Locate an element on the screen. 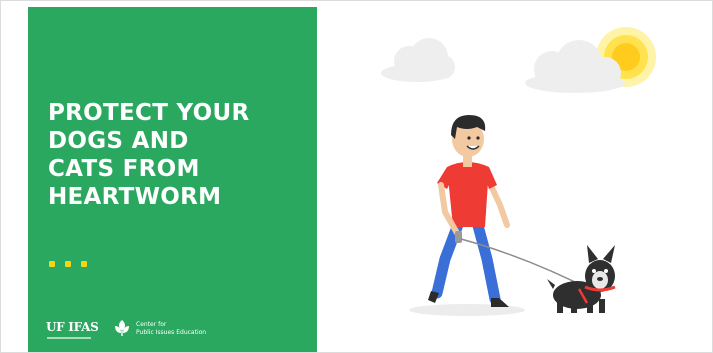  center-logo-line-1: Center for is located at coordinates (151, 324).